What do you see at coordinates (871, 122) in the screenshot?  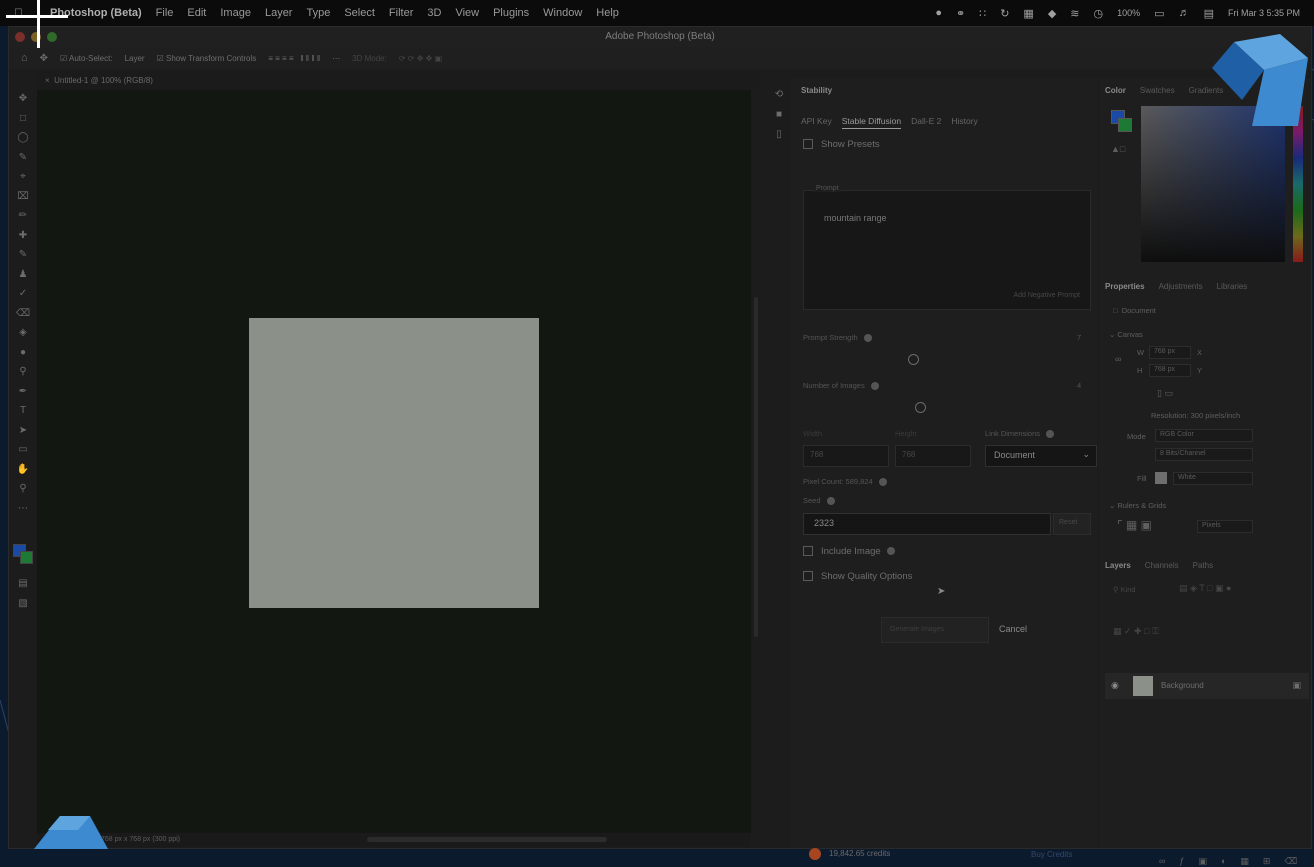 I see `tab-stable-diffusion: Stable Diffusion` at bounding box center [871, 122].